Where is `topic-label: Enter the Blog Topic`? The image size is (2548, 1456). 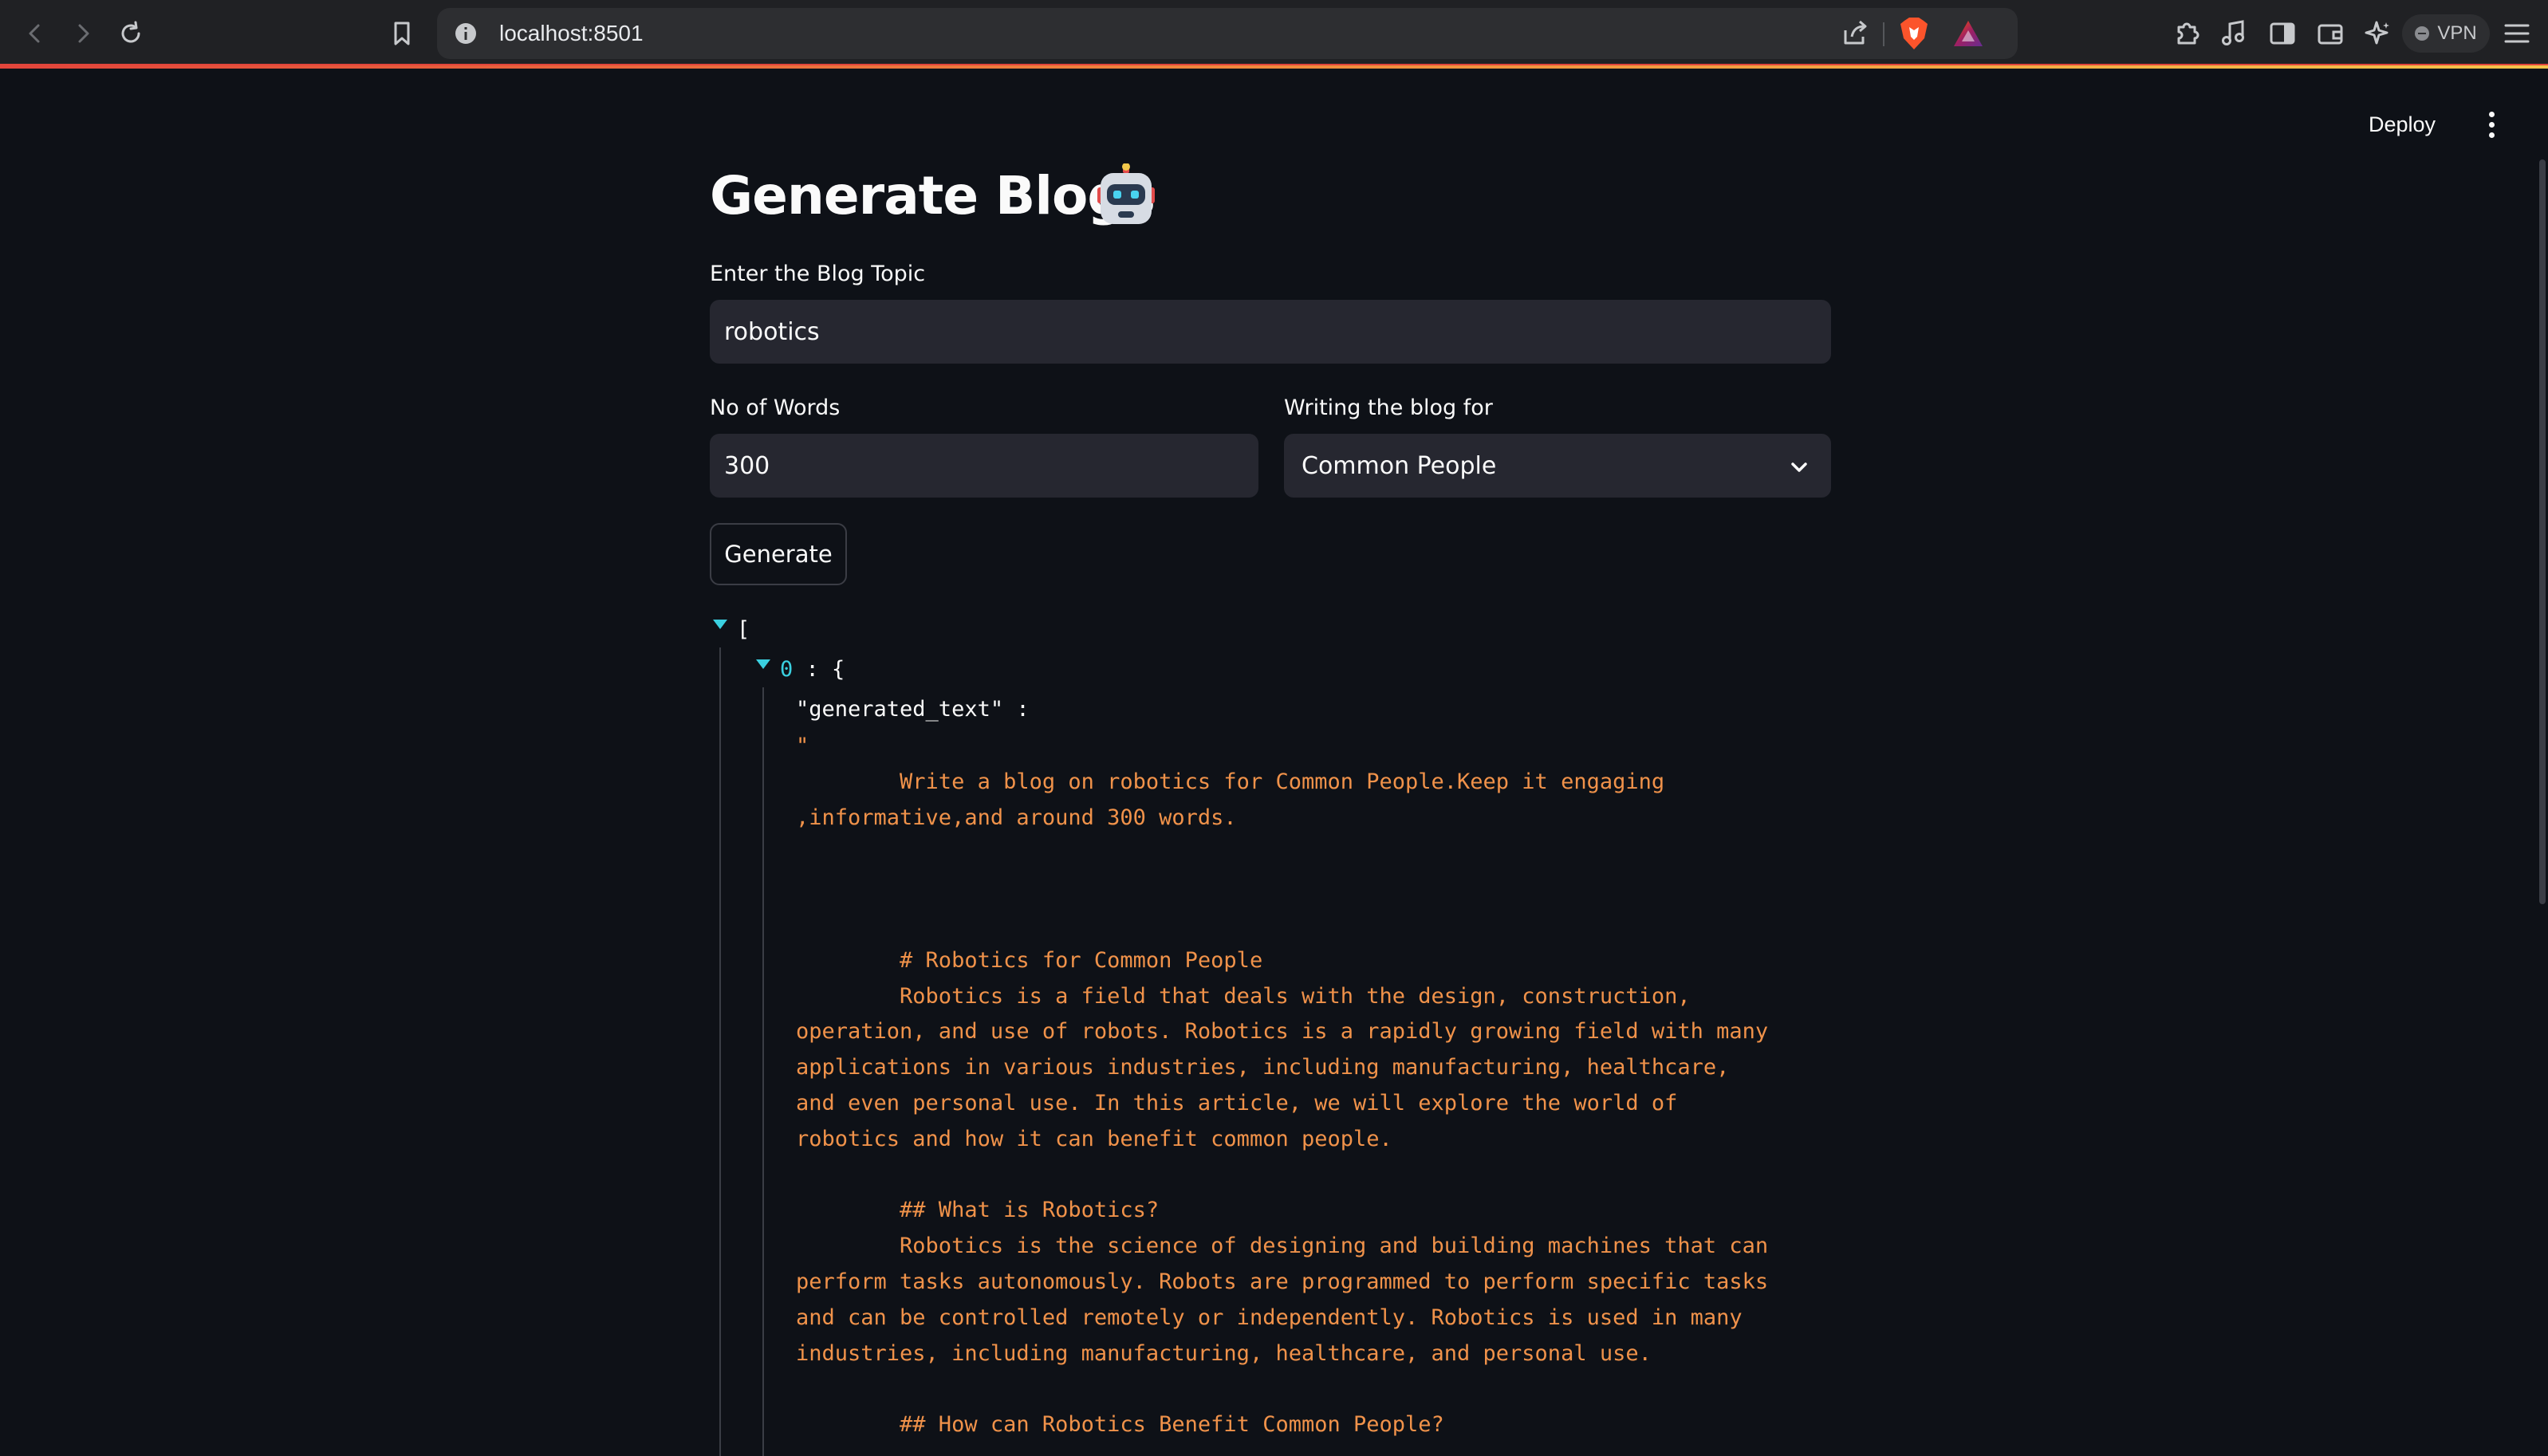
topic-label: Enter the Blog Topic is located at coordinates (818, 274).